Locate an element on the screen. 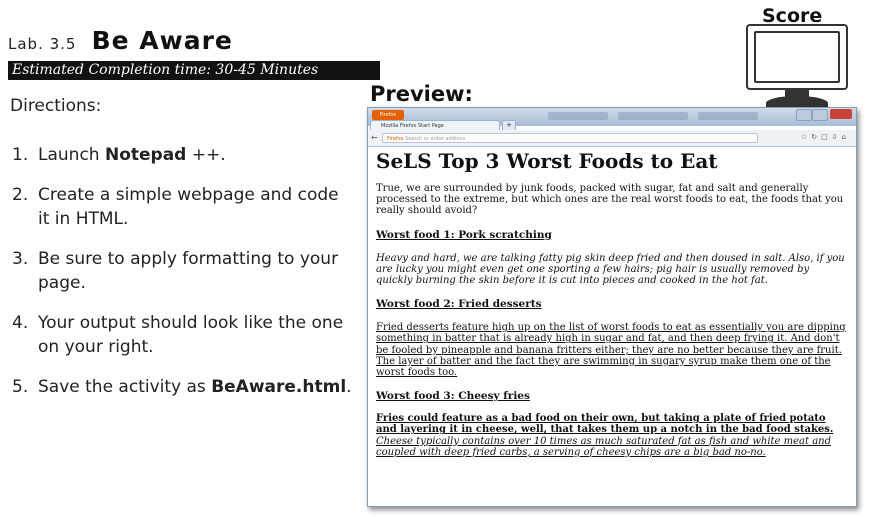 This screenshot has width=882, height=517. step-text-part: Save the activity as is located at coordinates (125, 387).